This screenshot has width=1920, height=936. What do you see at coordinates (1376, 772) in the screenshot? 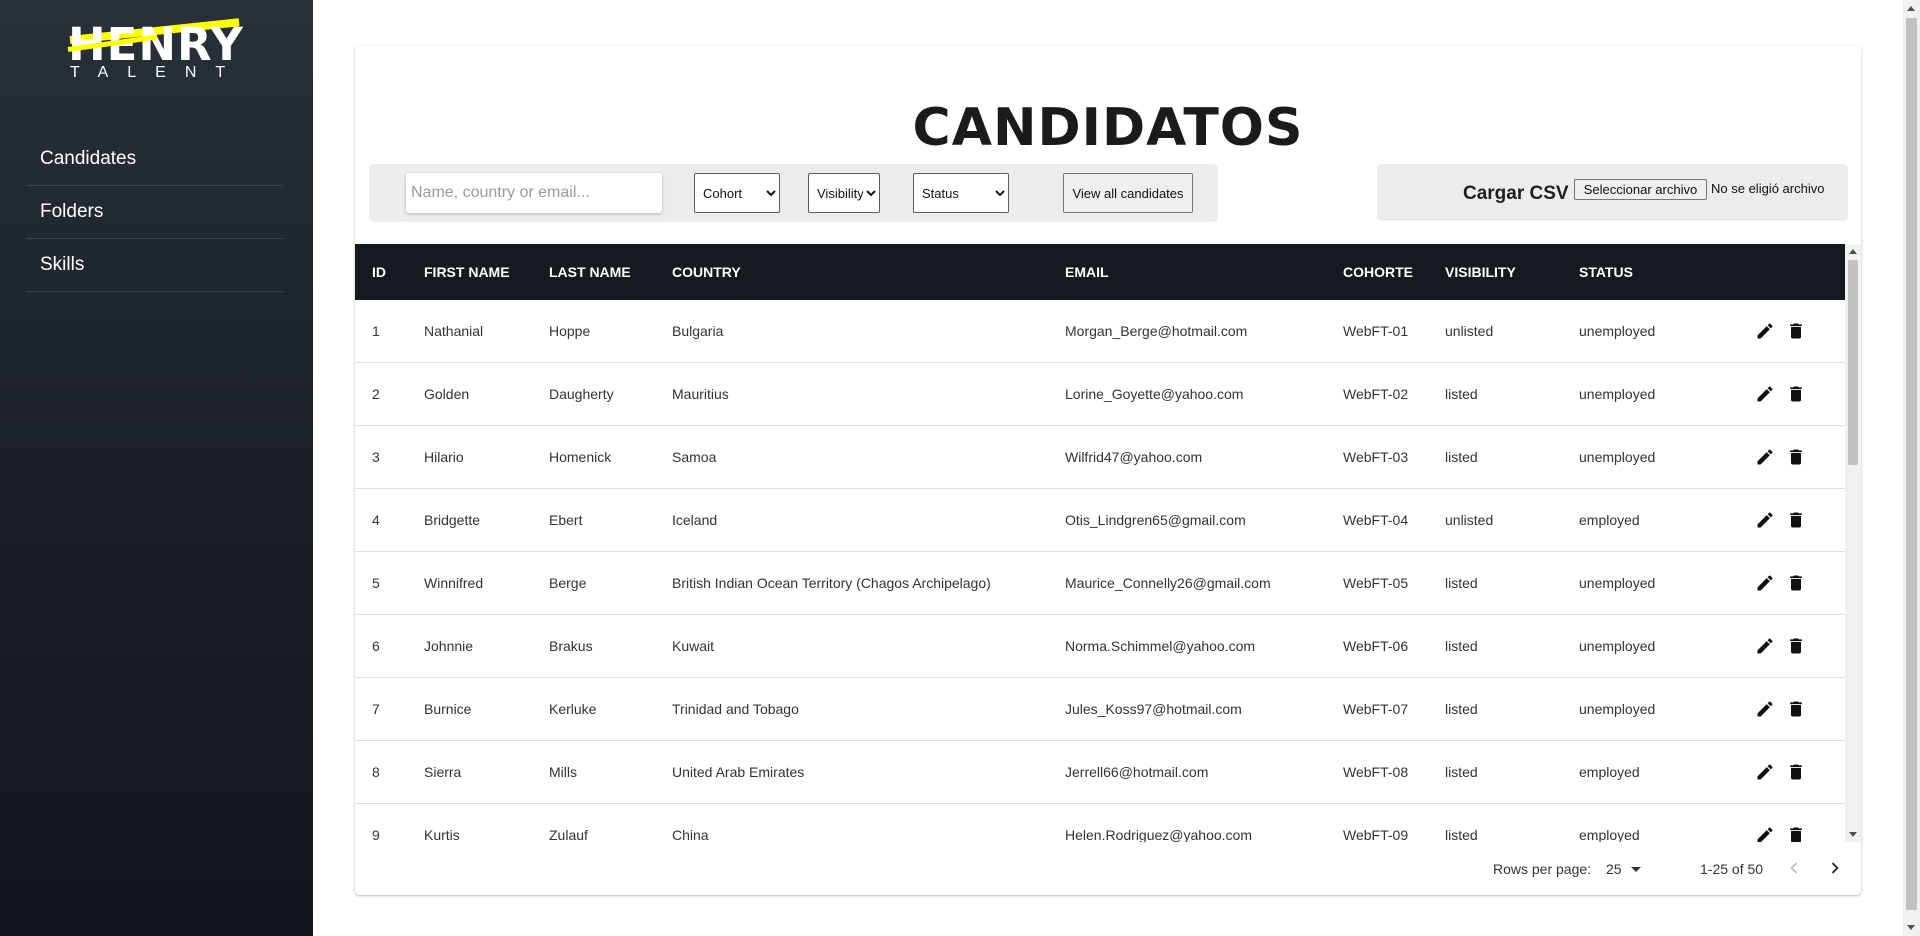
I see `cell-cohort: WebFT-08` at bounding box center [1376, 772].